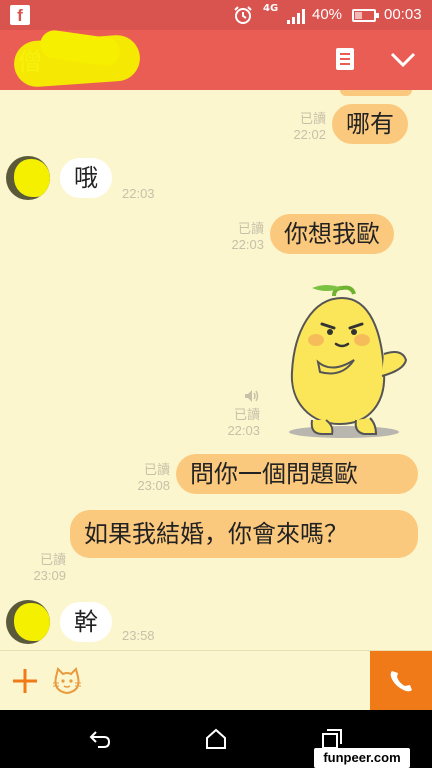 This screenshot has width=432, height=768. What do you see at coordinates (244, 534) in the screenshot?
I see `outgoing-message: 如果我結婚，你會來嗎？` at bounding box center [244, 534].